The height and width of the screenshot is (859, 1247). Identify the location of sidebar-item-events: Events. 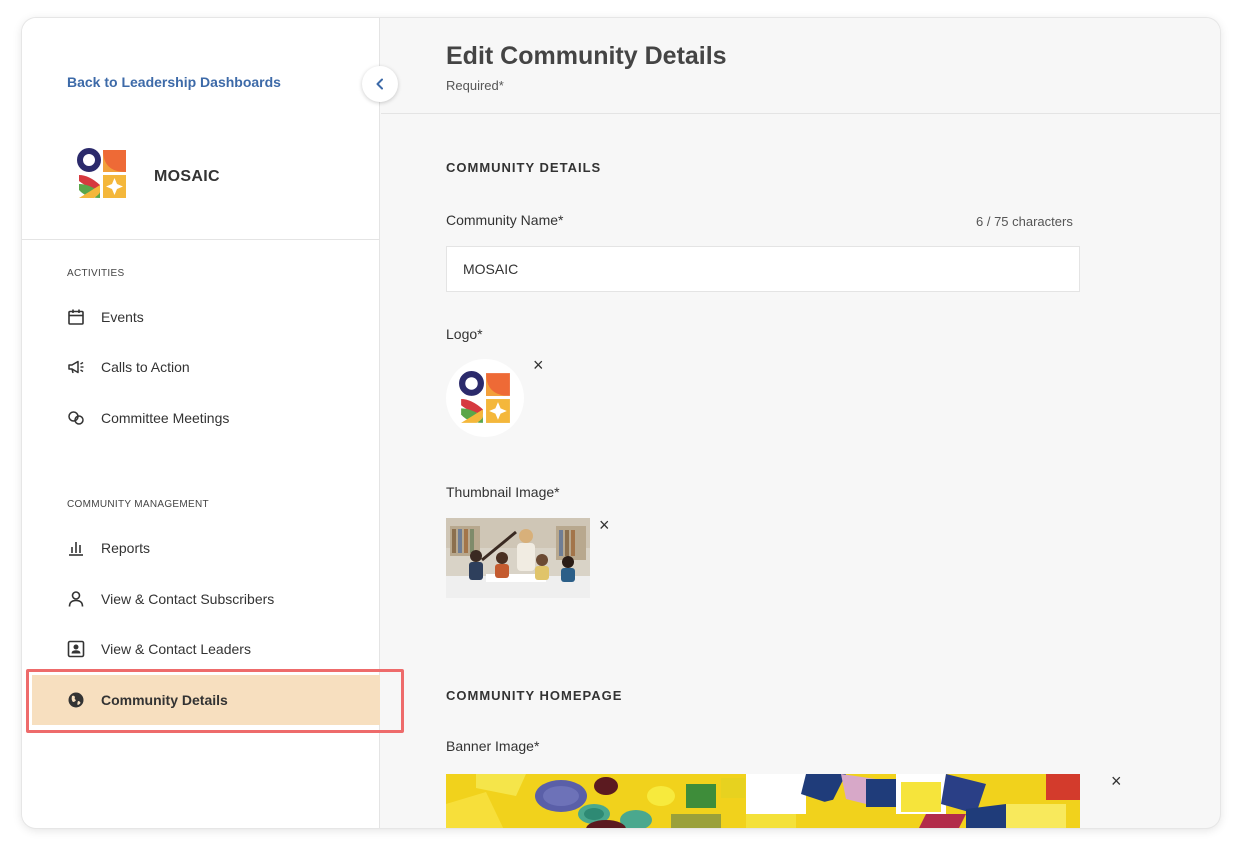
(105, 317).